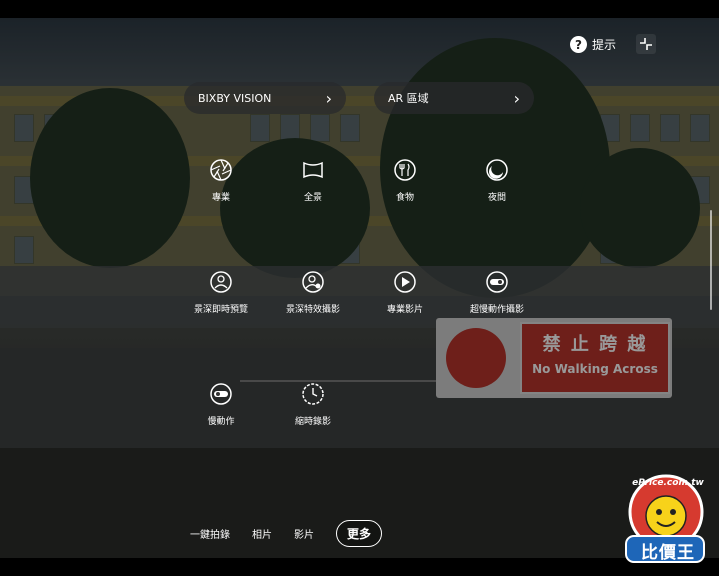  I want to click on mode-slow-motion: 慢動作, so click(221, 404).